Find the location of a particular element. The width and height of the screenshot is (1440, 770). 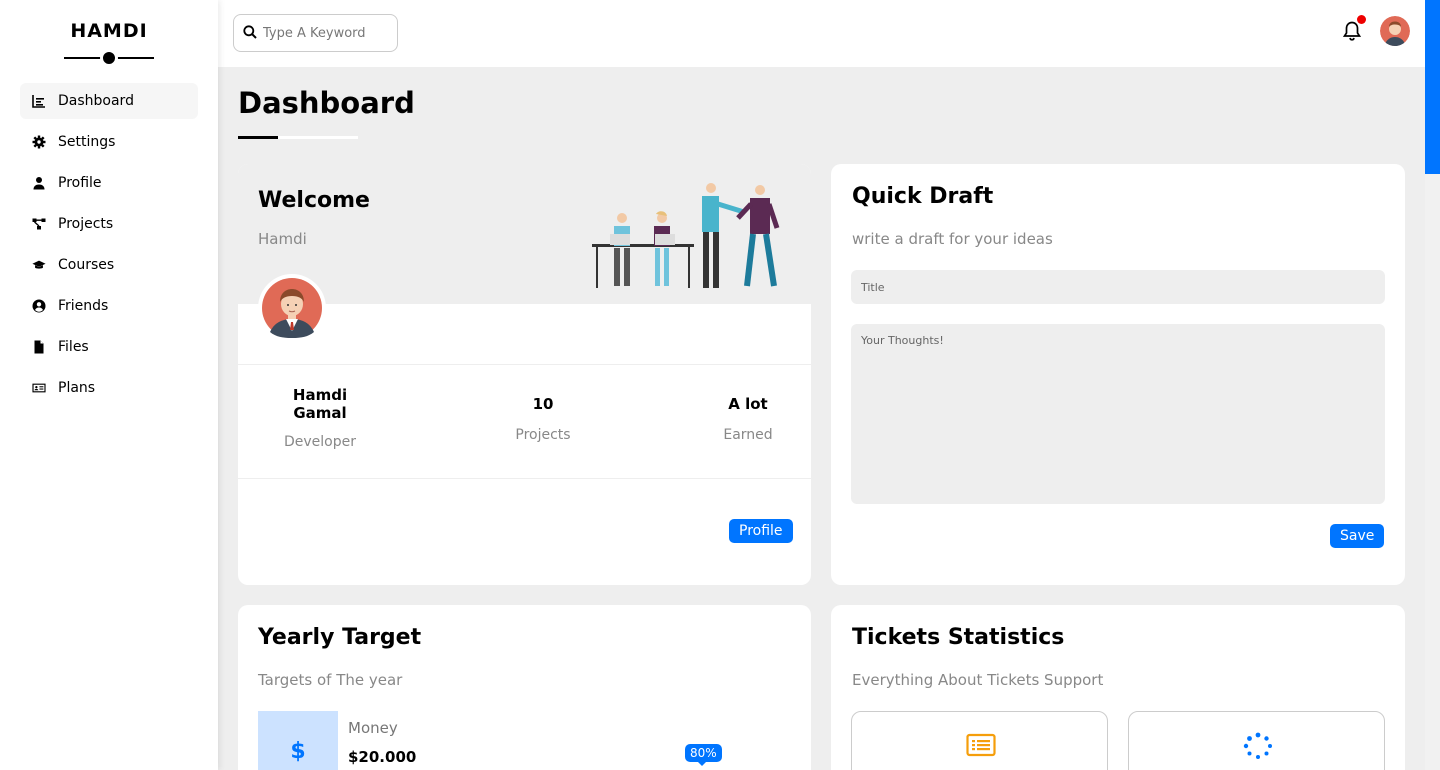

yearly-subtitle: Targets of The year is located at coordinates (330, 680).